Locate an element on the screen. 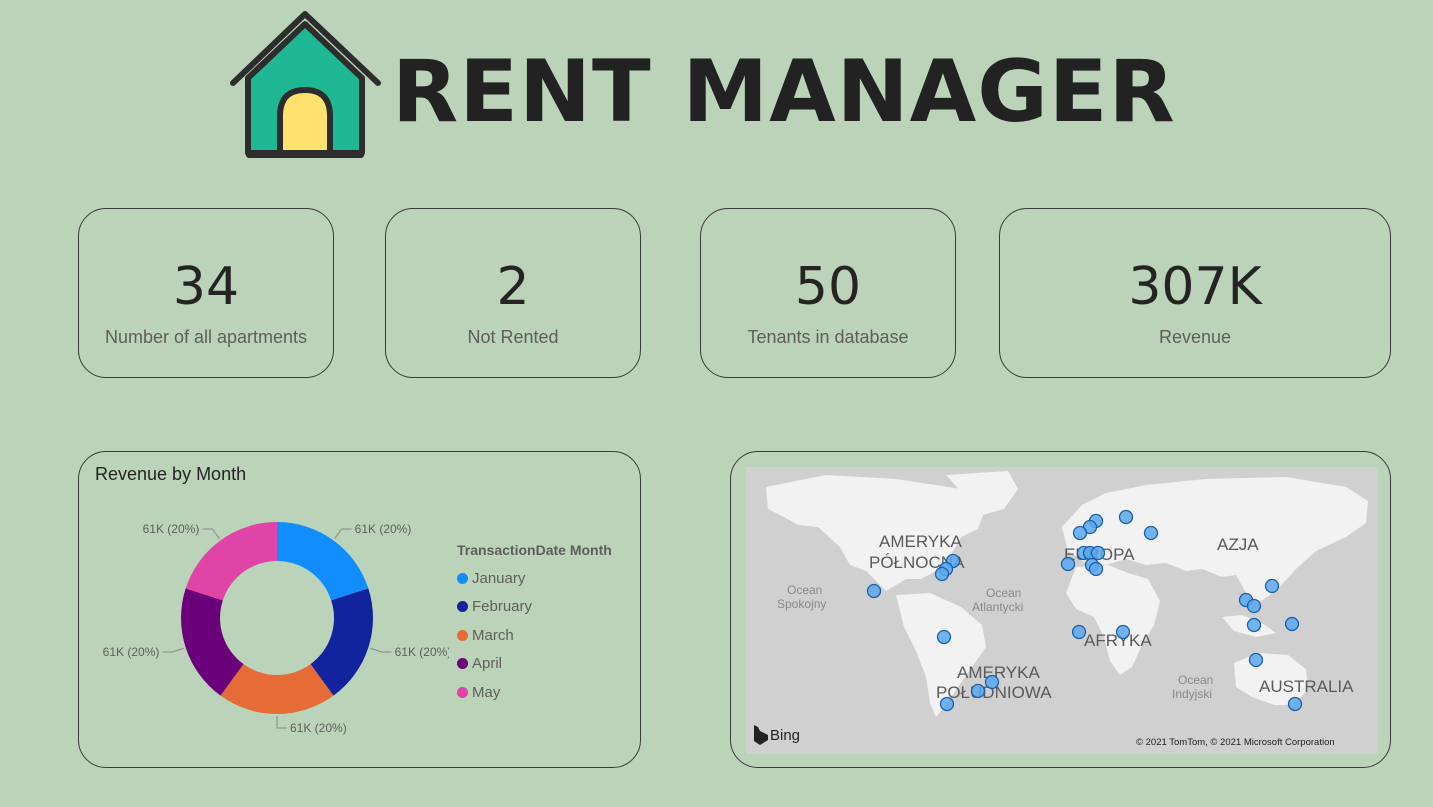 The height and width of the screenshot is (807, 1433). legend-item-april: April is located at coordinates (534, 664).